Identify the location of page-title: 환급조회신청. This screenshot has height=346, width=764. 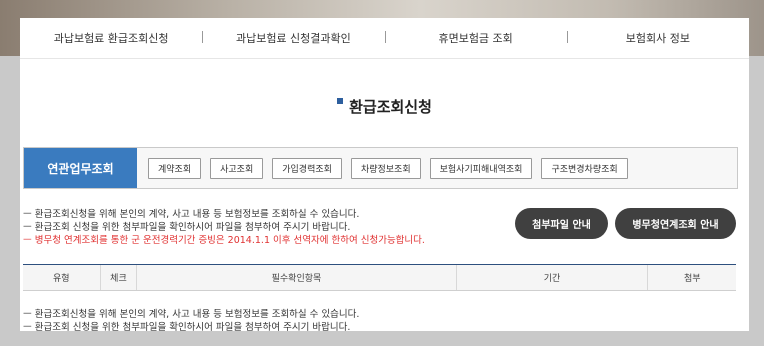
(390, 107).